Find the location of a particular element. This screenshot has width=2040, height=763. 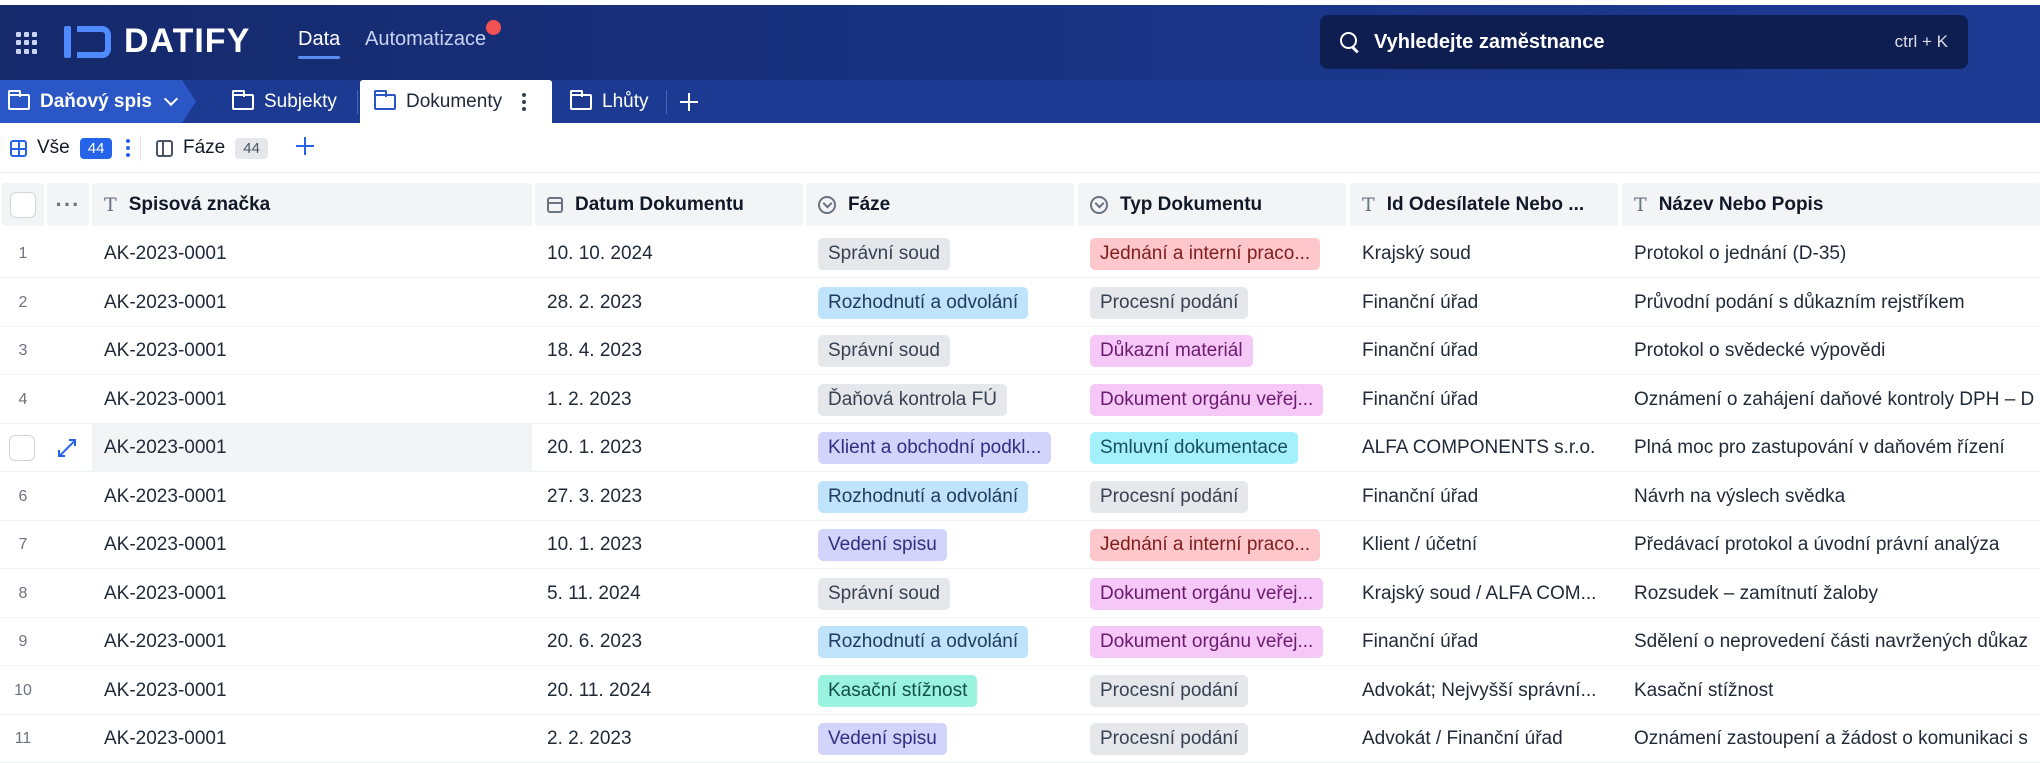

cell-datum-dokumentu: 10. 1. 2023 is located at coordinates (669, 545).